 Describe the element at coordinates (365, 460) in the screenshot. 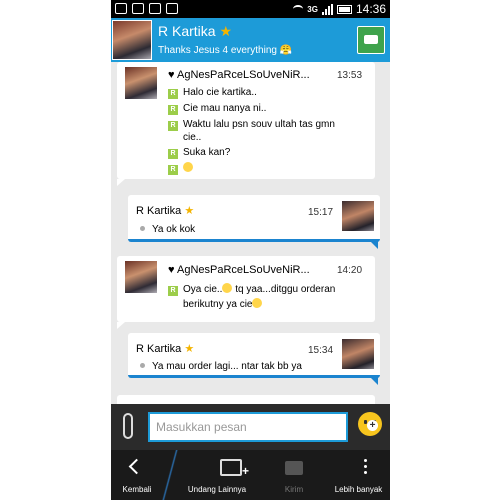

I see `more-icon` at that location.